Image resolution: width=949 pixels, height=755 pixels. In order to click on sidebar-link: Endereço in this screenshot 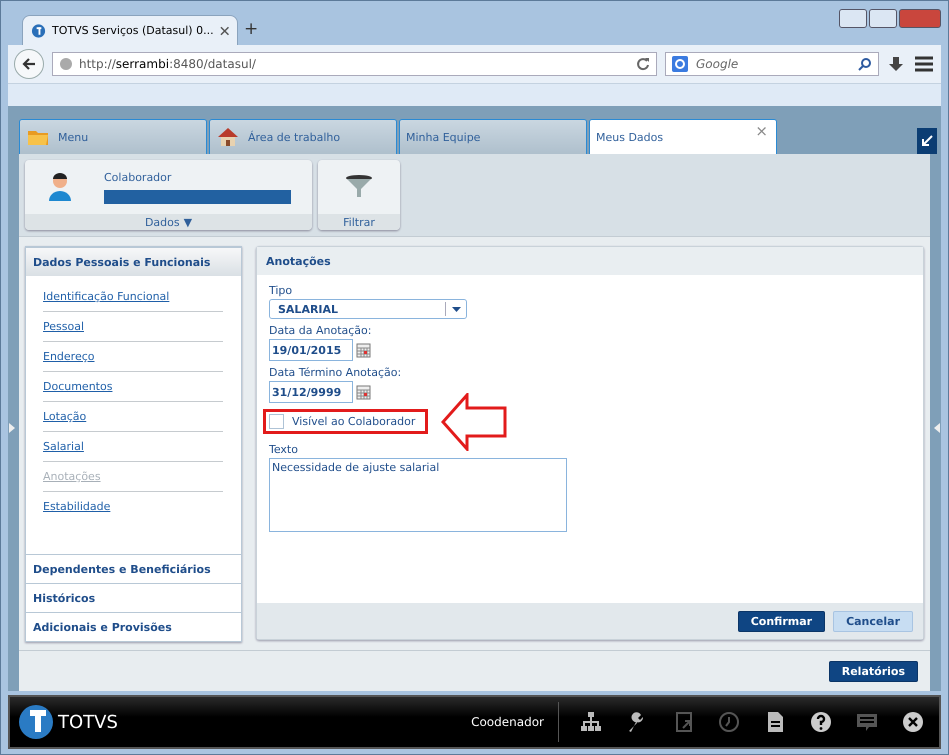, I will do `click(133, 357)`.